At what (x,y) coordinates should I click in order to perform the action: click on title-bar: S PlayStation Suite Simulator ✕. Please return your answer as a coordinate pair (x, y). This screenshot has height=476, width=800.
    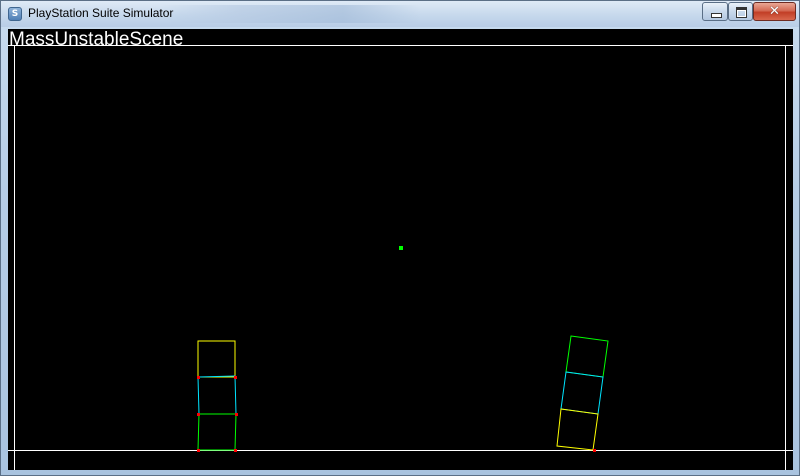
    Looking at the image, I should click on (400, 14).